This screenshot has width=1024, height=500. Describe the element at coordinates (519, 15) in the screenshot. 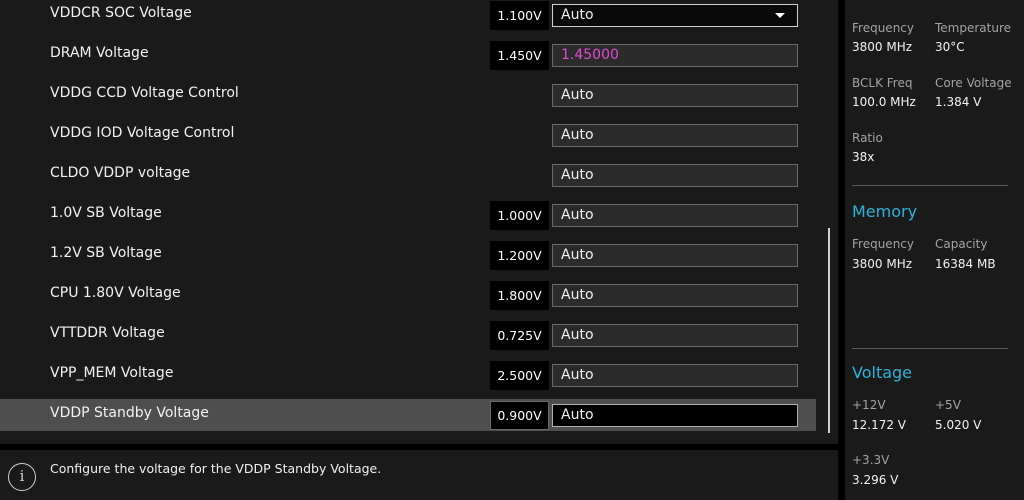

I see `current-voltage-readout: 1.100V` at that location.